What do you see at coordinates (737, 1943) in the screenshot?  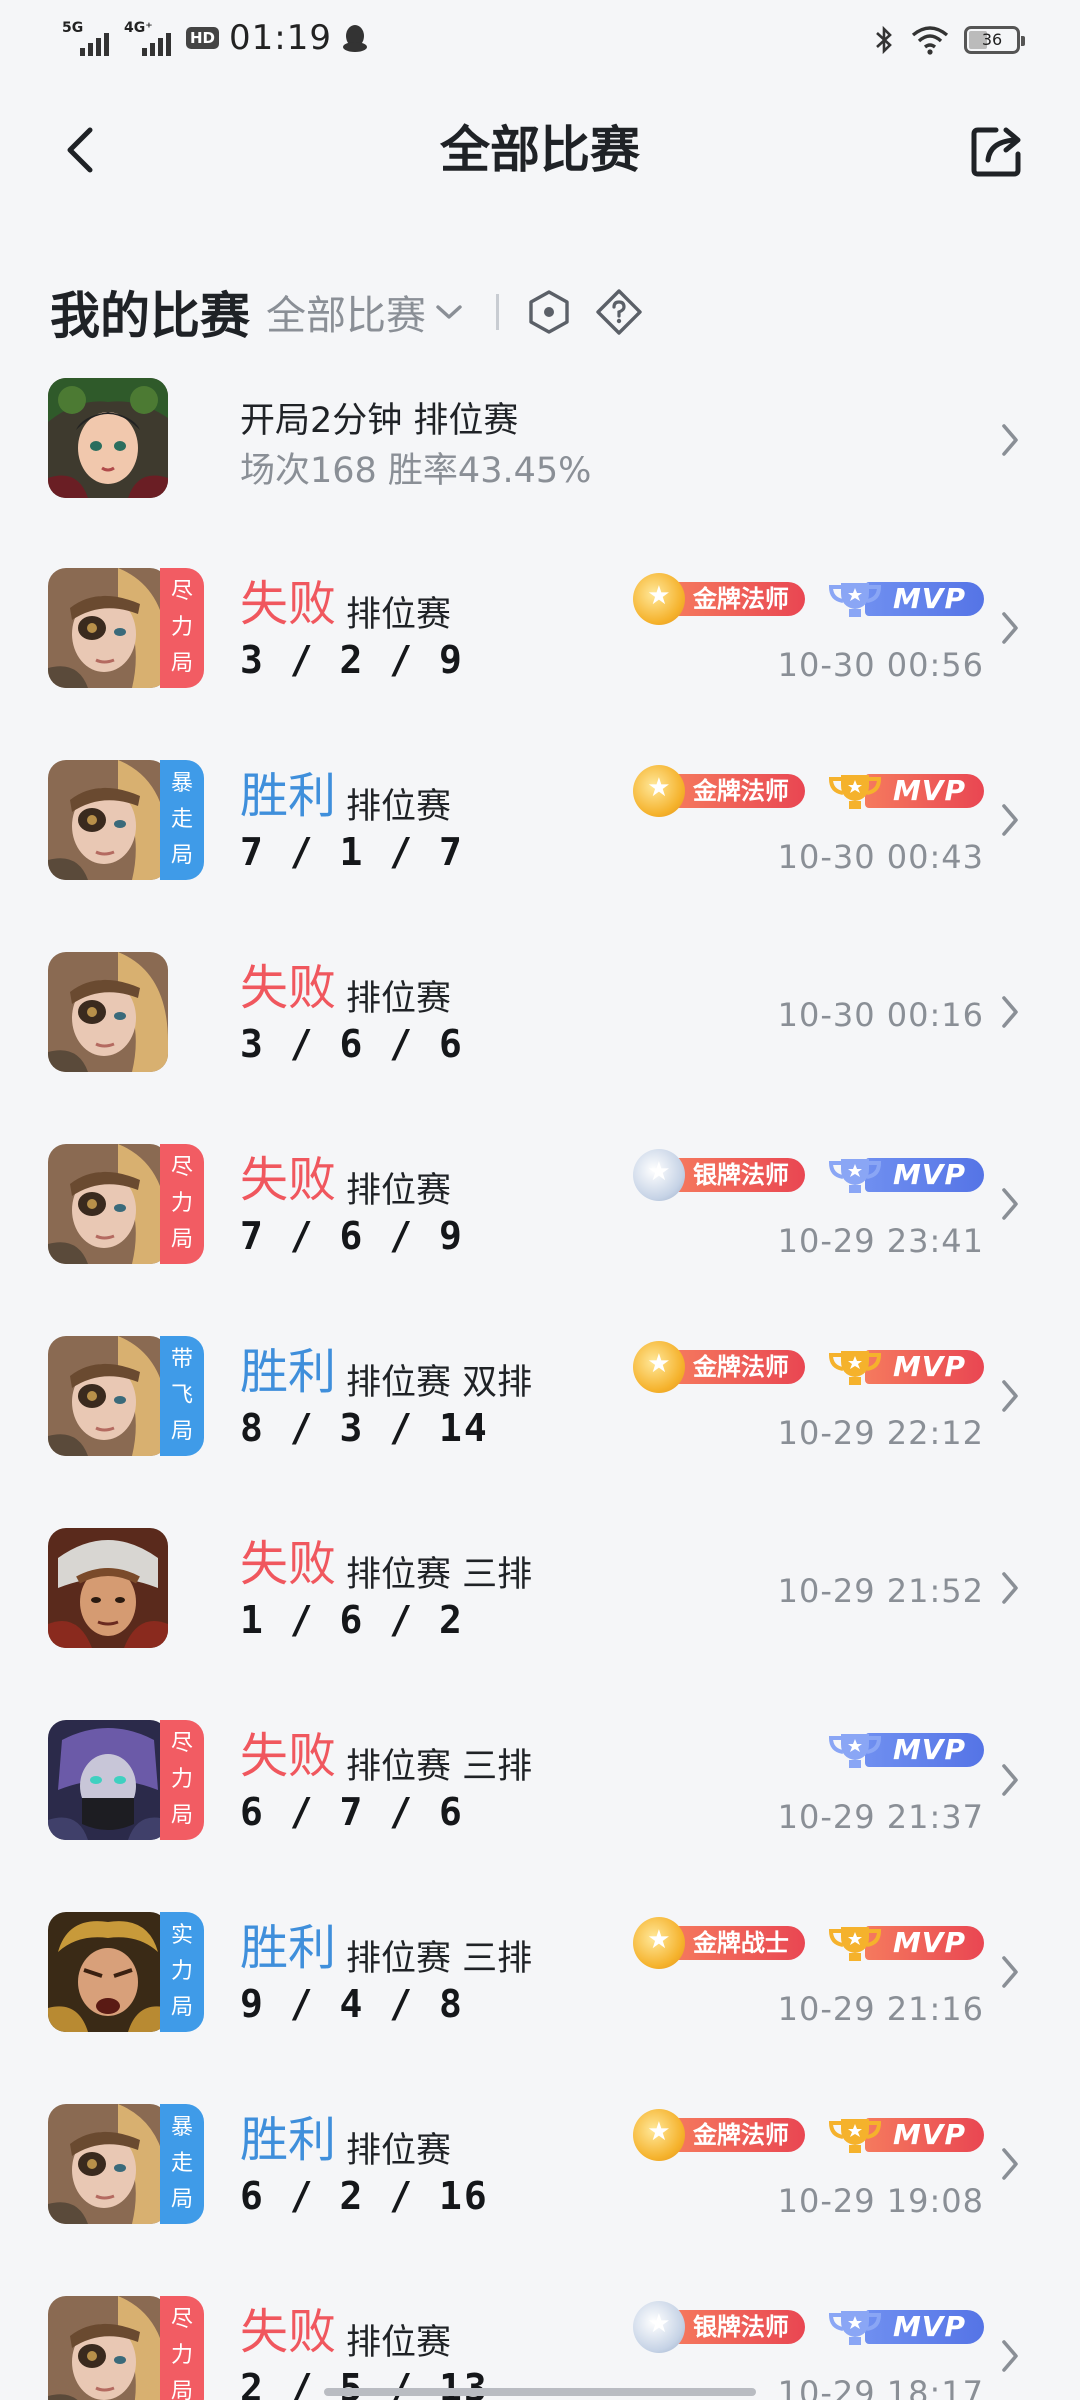 I see `medal-label: 金牌战士` at bounding box center [737, 1943].